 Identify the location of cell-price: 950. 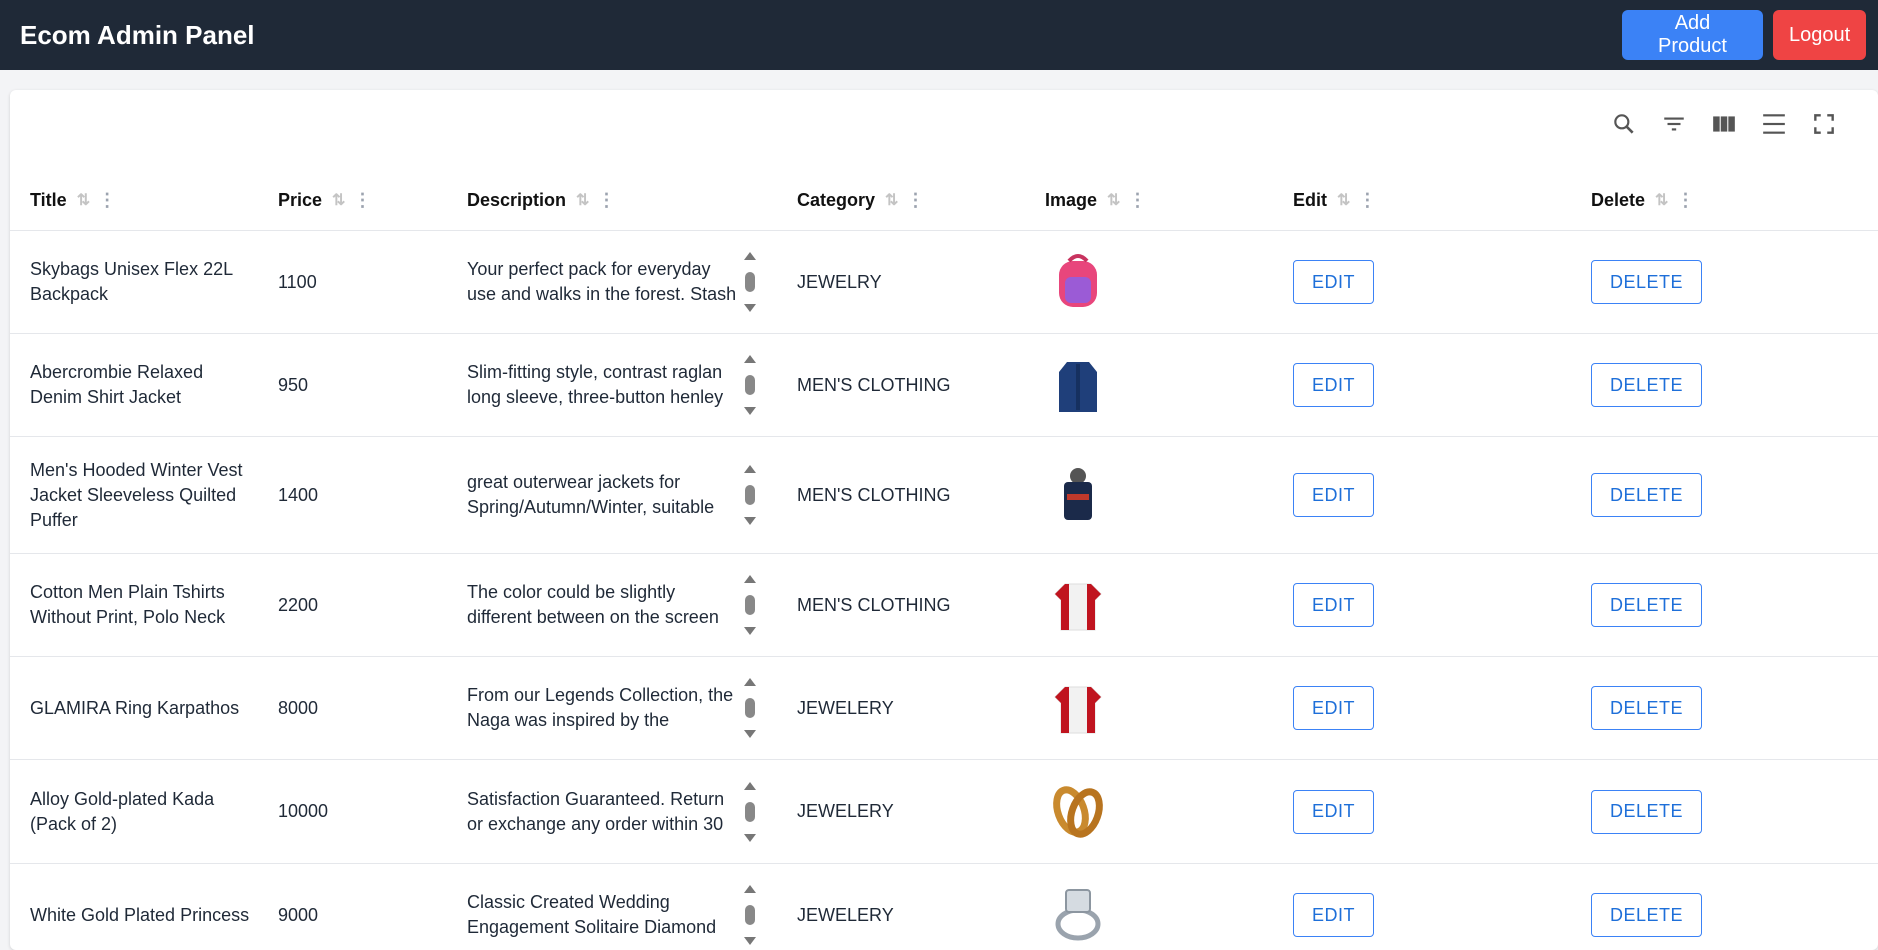
(352, 385).